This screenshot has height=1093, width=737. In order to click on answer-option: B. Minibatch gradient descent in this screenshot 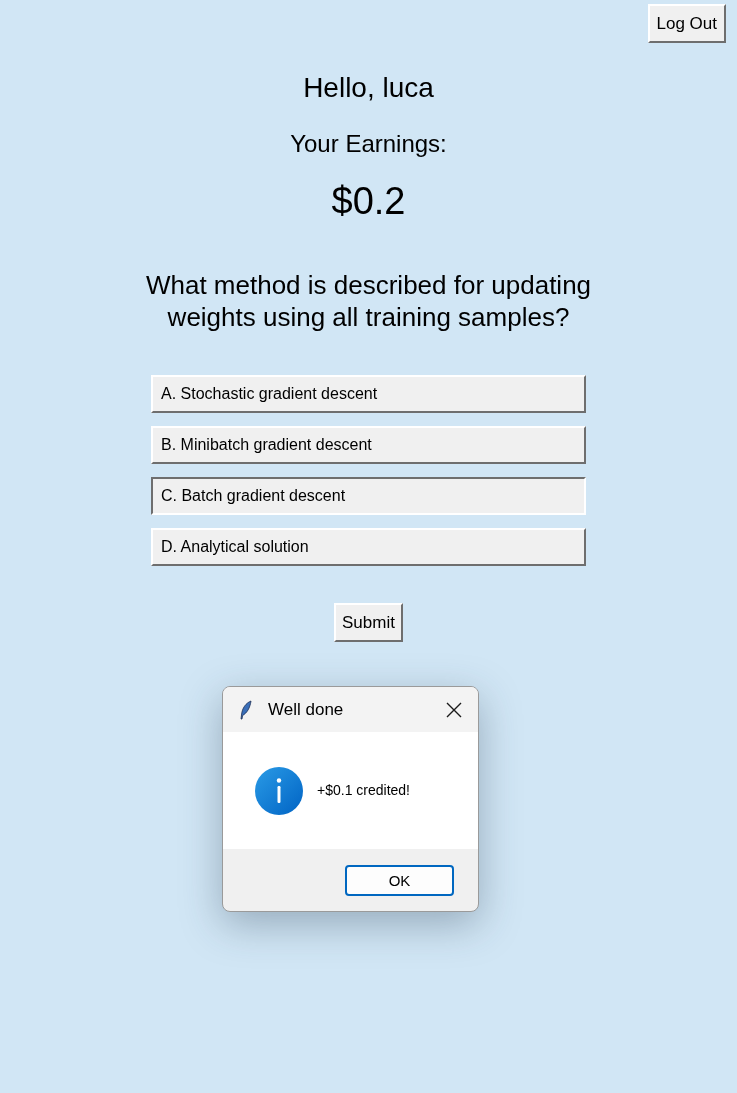, I will do `click(368, 445)`.